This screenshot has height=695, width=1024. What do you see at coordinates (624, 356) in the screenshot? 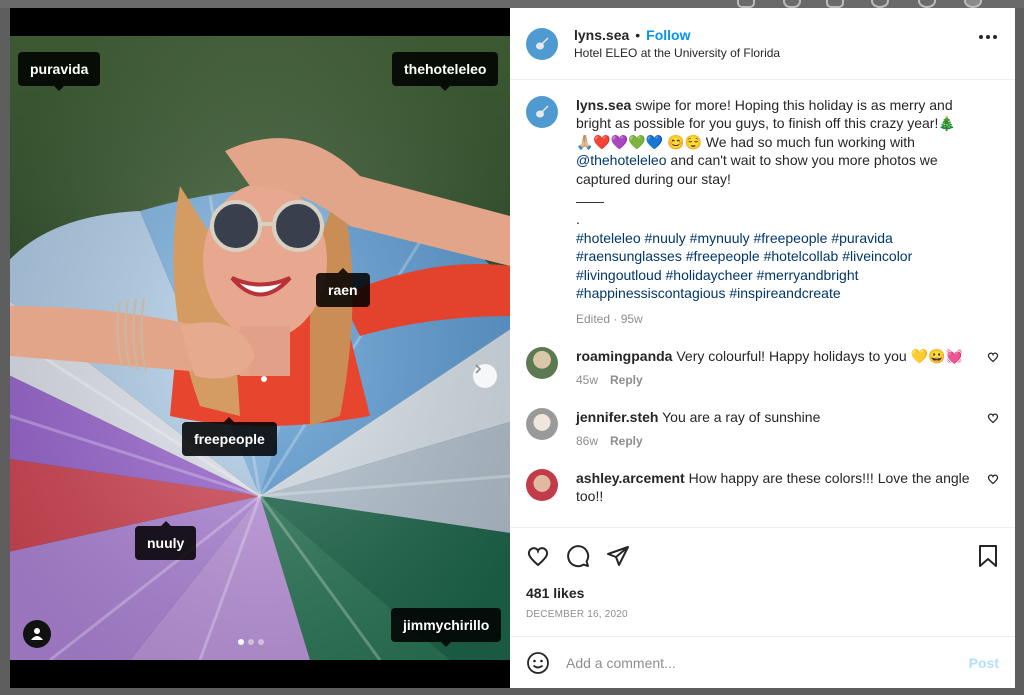
I see `comment-username: roamingpanda` at bounding box center [624, 356].